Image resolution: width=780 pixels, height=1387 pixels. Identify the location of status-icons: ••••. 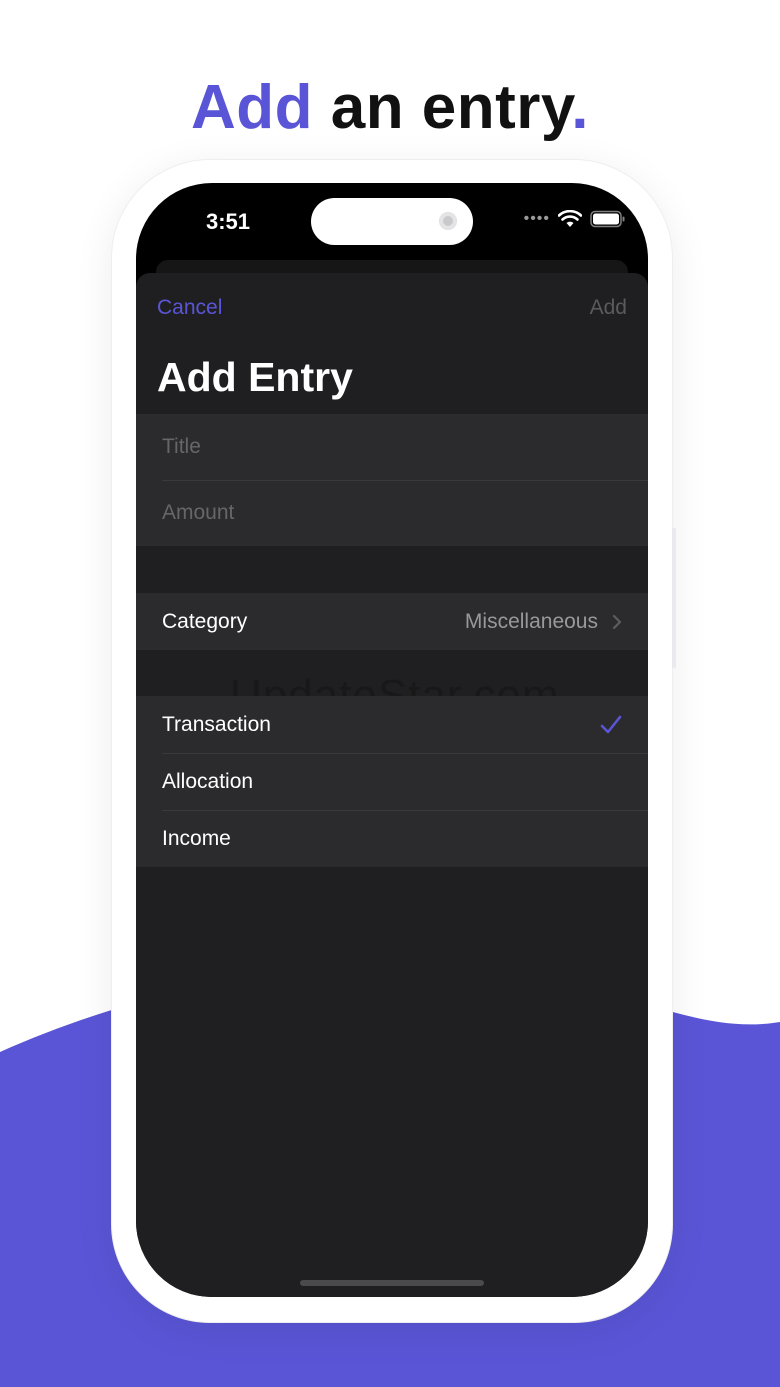
(575, 219).